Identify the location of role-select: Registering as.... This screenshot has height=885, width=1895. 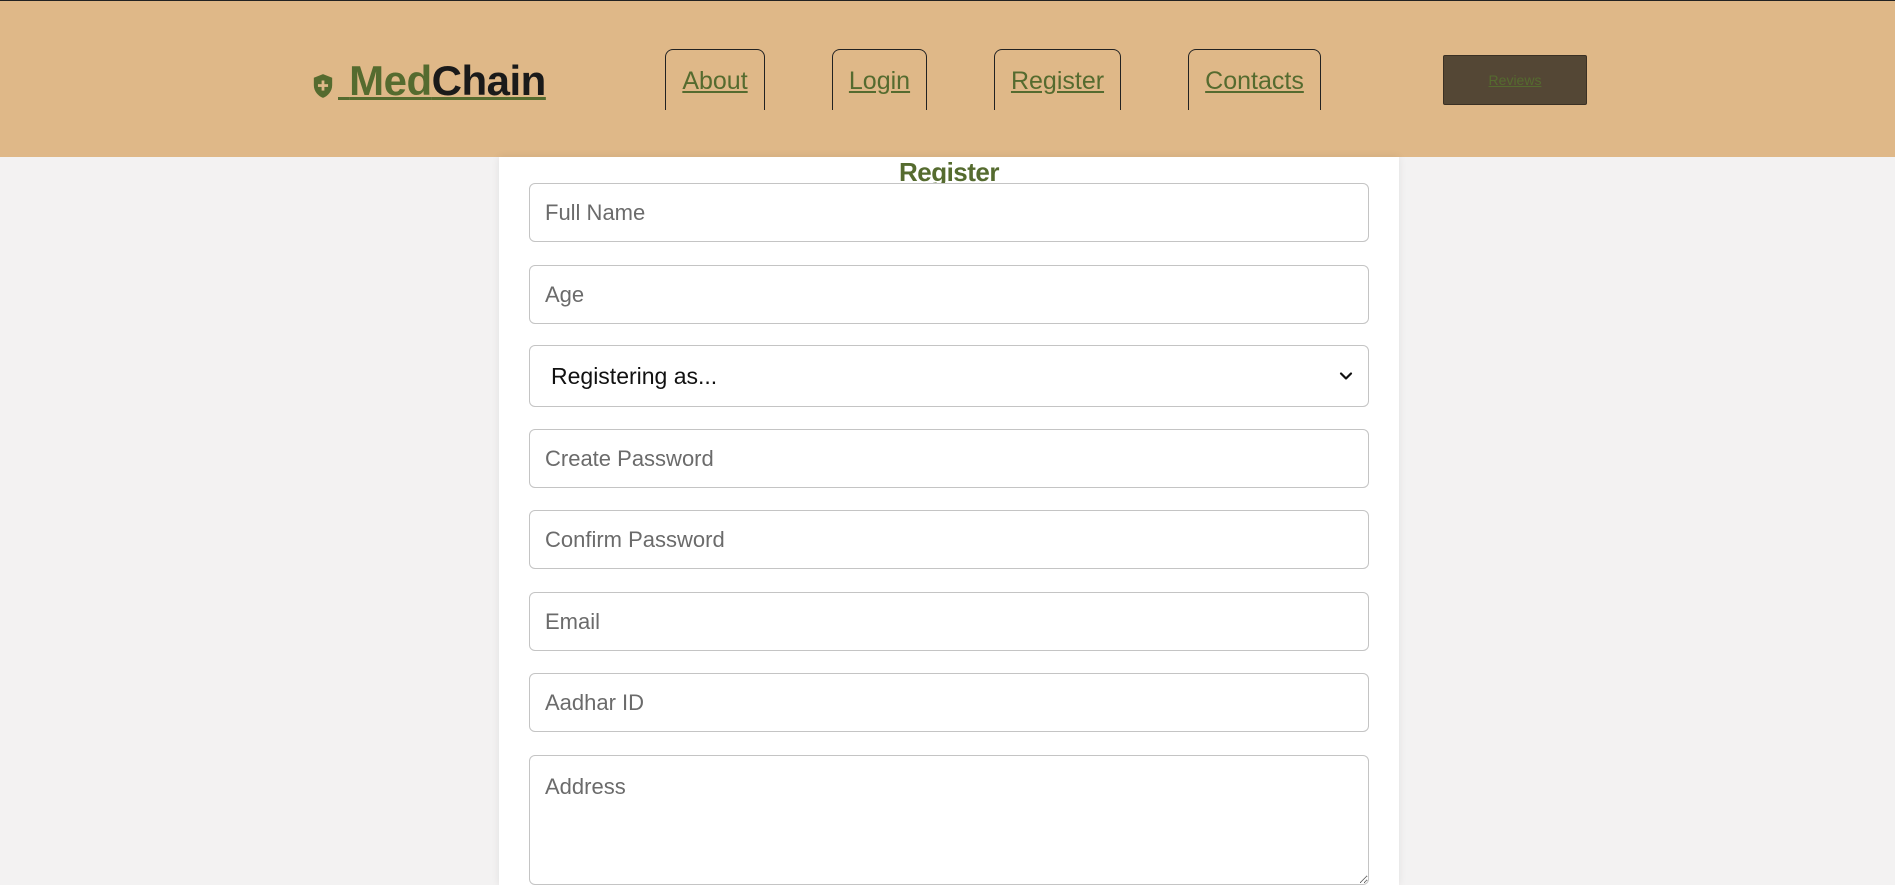
(949, 376).